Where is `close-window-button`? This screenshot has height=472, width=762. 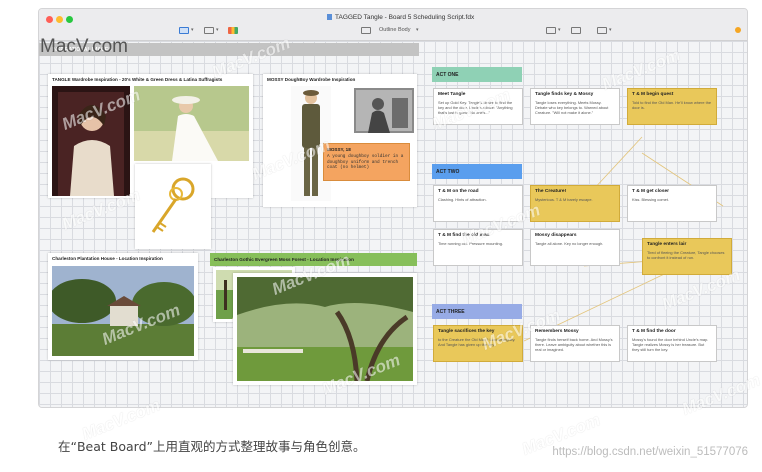
close-window-button is located at coordinates (49, 19).